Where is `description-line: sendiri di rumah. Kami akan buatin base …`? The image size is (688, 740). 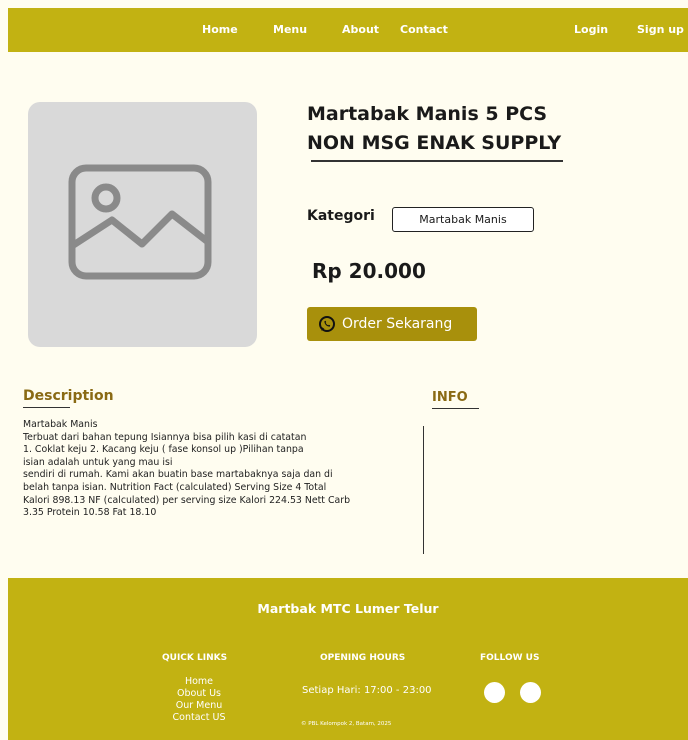
description-line: sendiri di rumah. Kami akan buatin base … is located at coordinates (178, 475).